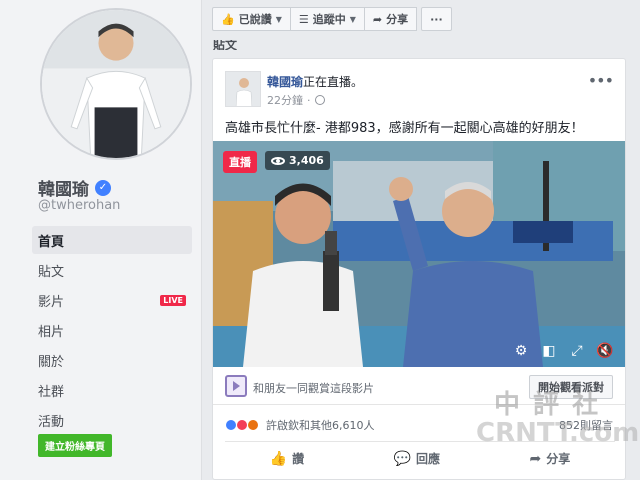 This screenshot has height=480, width=640. What do you see at coordinates (112, 420) in the screenshot?
I see `sidebar-item-events: 活動` at bounding box center [112, 420].